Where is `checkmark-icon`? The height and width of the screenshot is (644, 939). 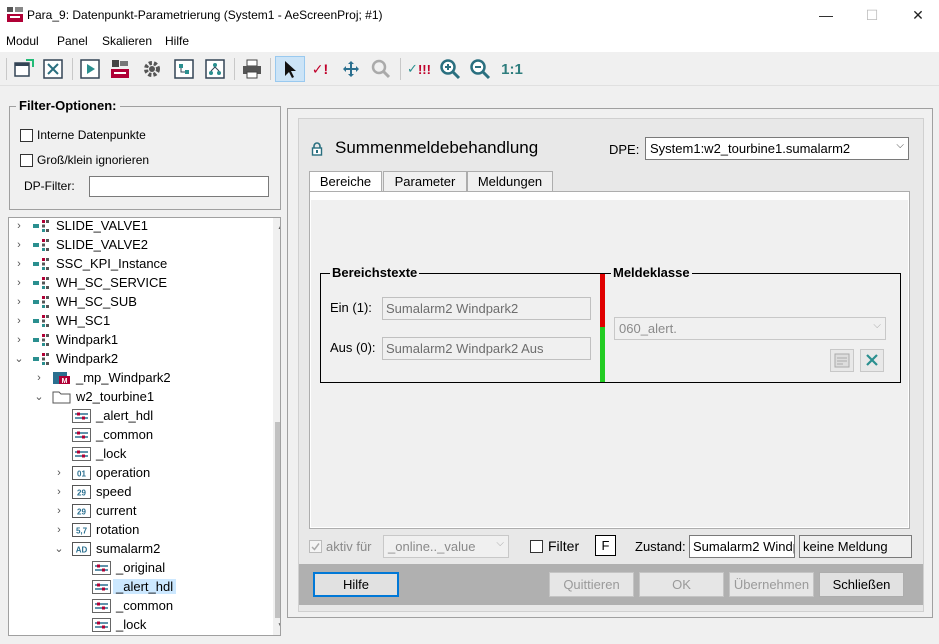 checkmark-icon is located at coordinates (315, 547).